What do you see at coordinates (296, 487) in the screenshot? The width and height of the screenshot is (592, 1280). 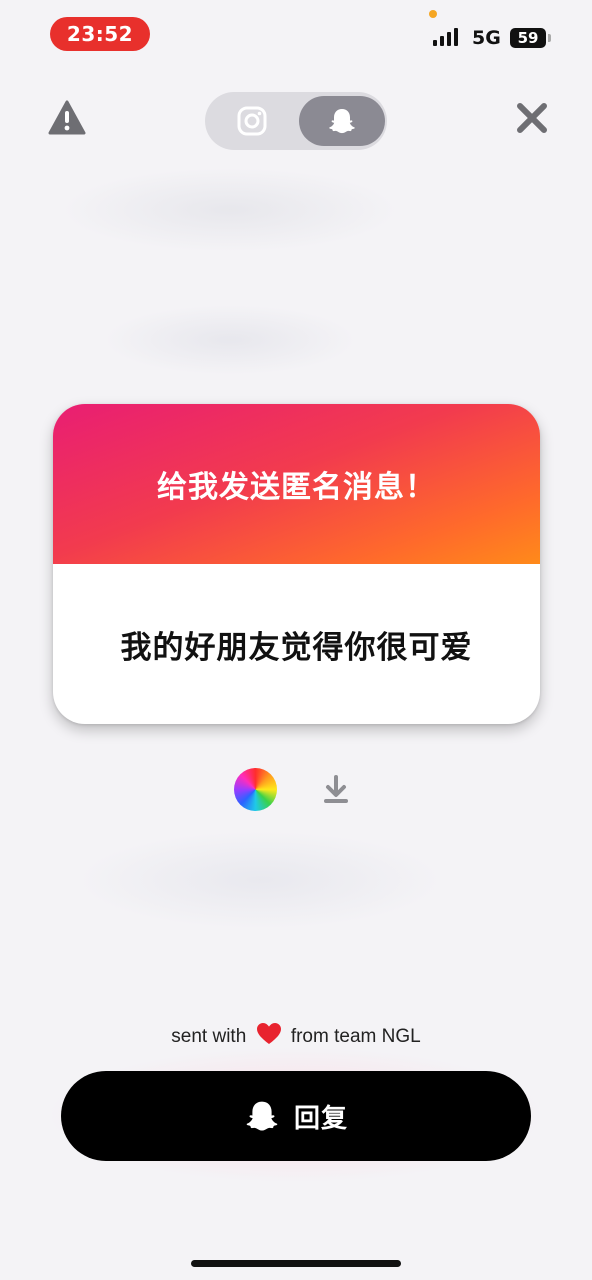 I see `card-title: 给我发送匿名消息！` at bounding box center [296, 487].